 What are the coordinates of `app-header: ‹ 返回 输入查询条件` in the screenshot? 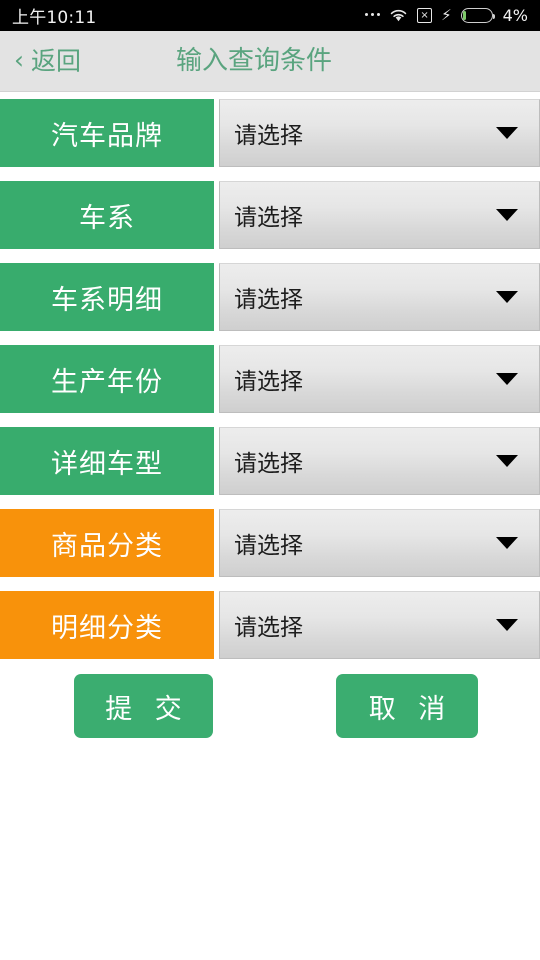 It's located at (270, 61).